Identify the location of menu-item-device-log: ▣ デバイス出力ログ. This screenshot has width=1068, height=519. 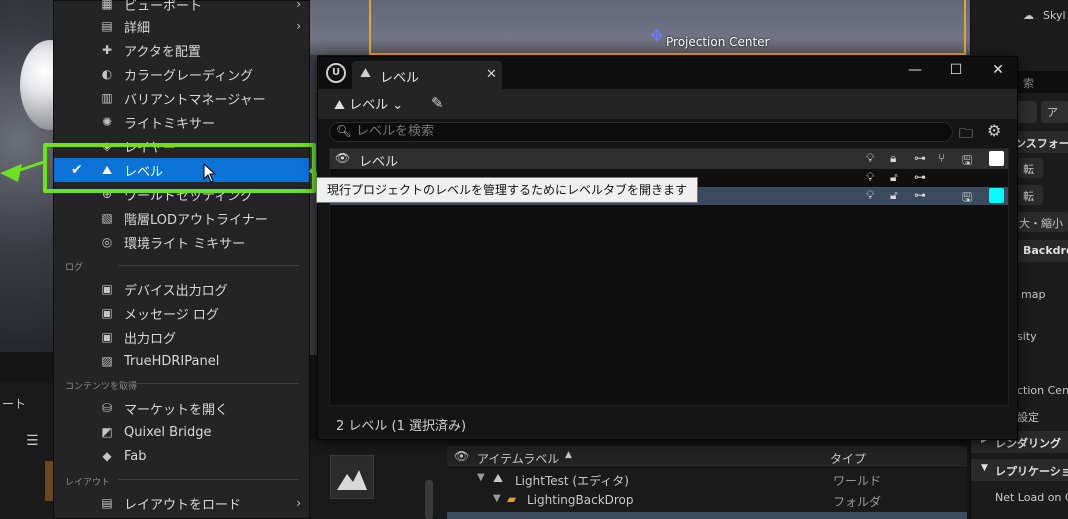
(181, 289).